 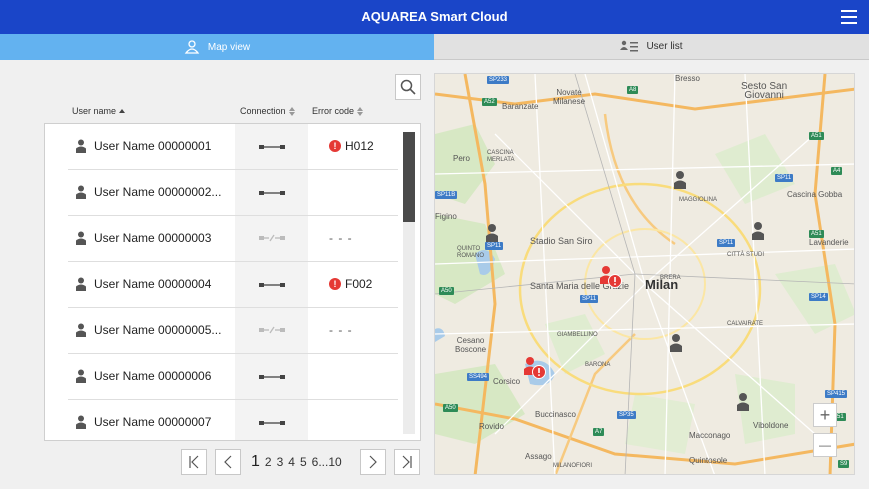 What do you see at coordinates (153, 238) in the screenshot?
I see `user-name: User Name 00000003` at bounding box center [153, 238].